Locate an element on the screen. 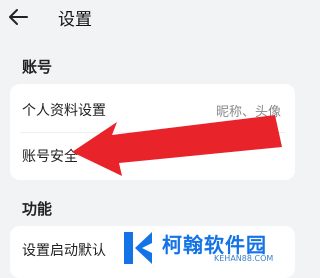 This screenshot has height=278, width=320. watermark-url: KEHAN88.COM is located at coordinates (244, 258).